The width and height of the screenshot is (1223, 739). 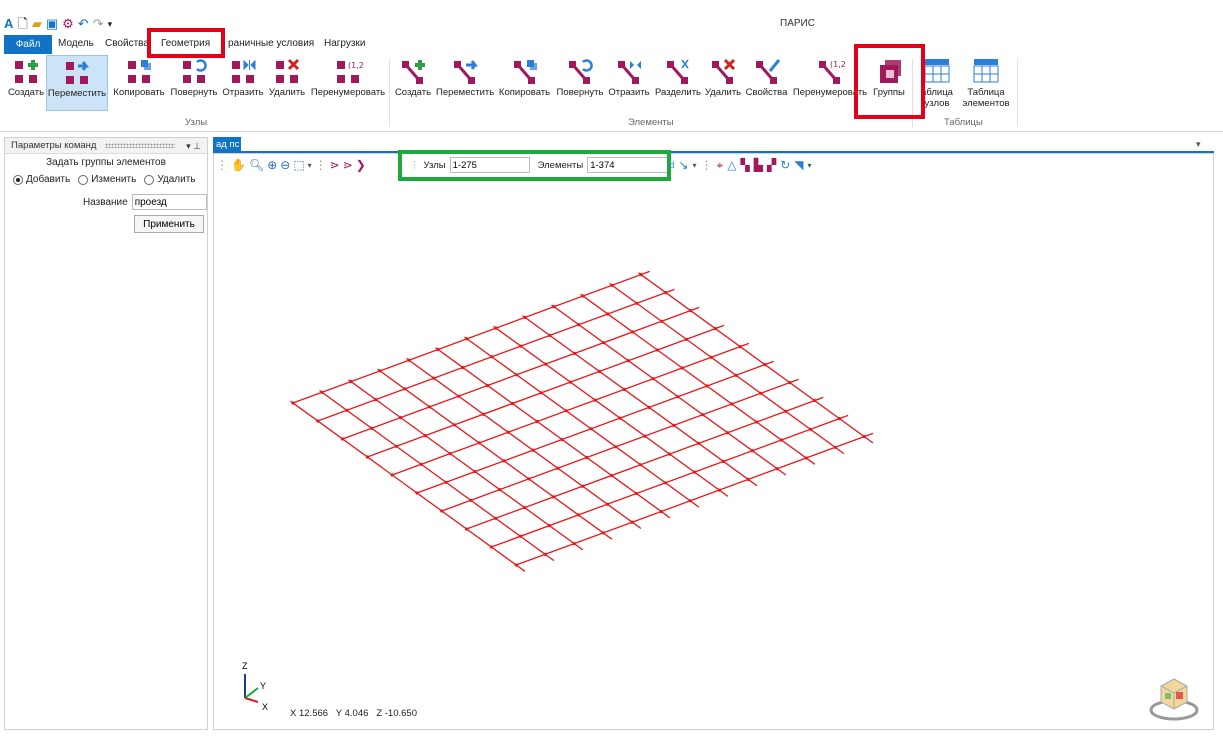 I want to click on element-numbers-icon: ↘, so click(x=683, y=165).